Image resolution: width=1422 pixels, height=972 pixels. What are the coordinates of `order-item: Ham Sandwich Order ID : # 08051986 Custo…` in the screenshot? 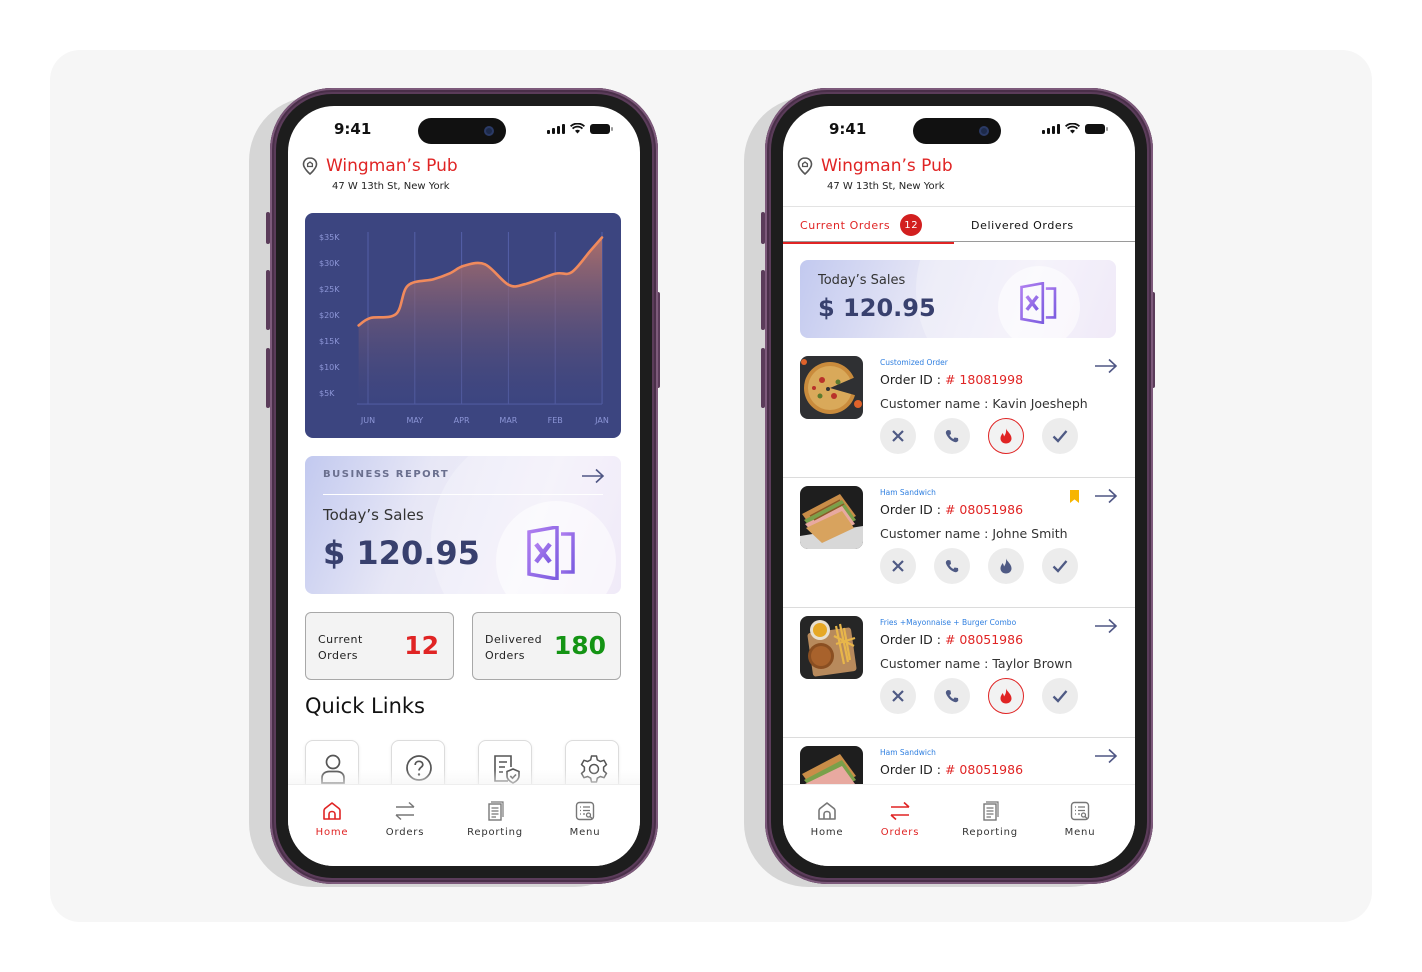 It's located at (959, 543).